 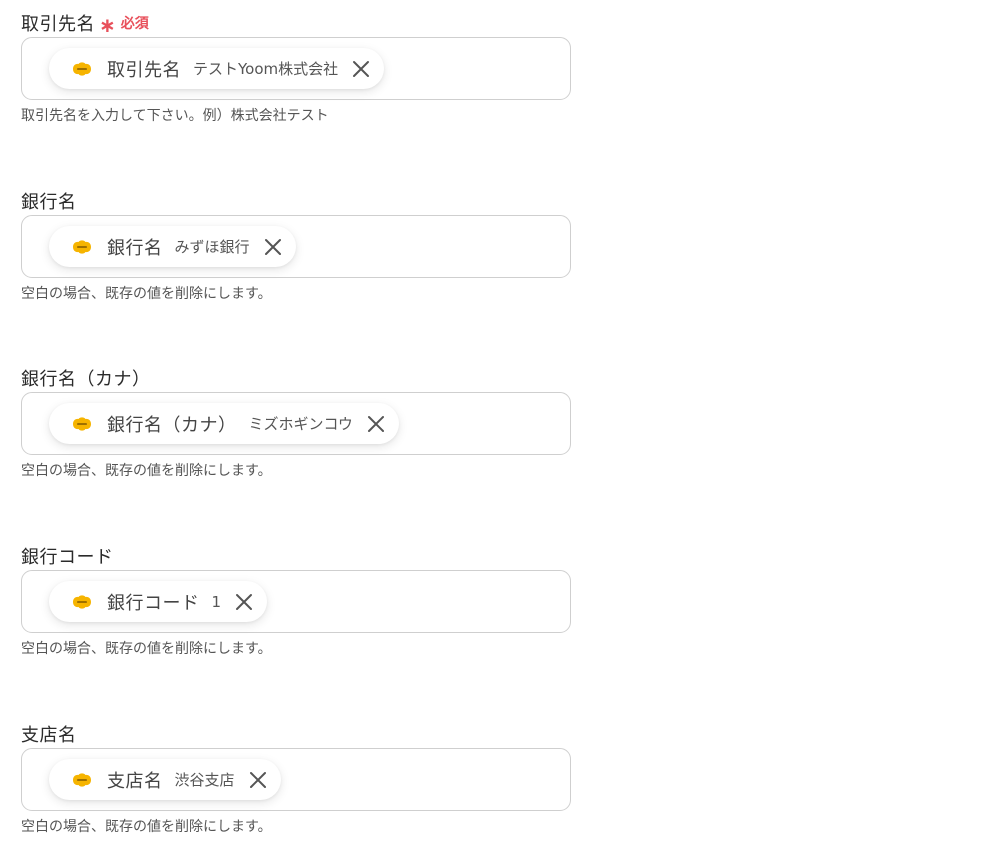 What do you see at coordinates (296, 378) in the screenshot?
I see `field-label-row: 銀行名（カナ）` at bounding box center [296, 378].